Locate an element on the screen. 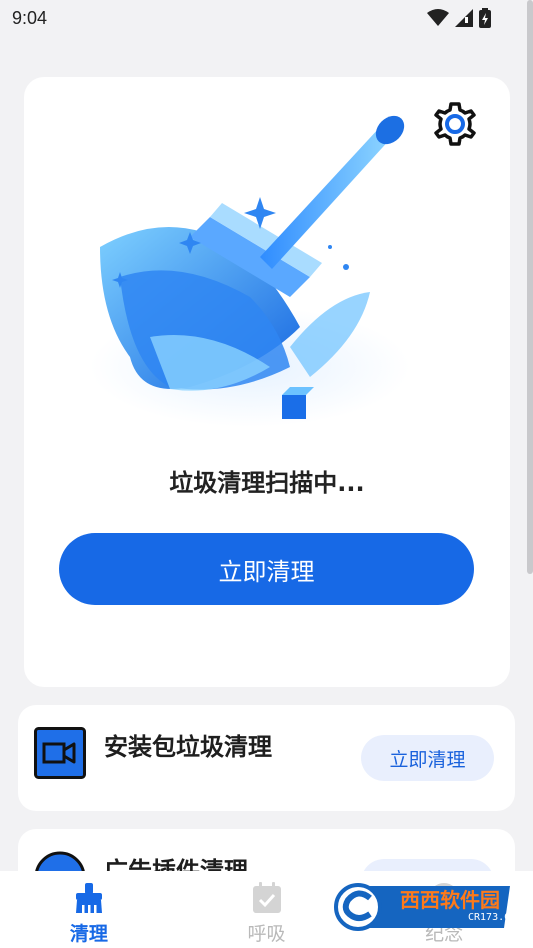  list-item-package-clean: 安装包垃圾清理 立即清理 is located at coordinates (266, 758).